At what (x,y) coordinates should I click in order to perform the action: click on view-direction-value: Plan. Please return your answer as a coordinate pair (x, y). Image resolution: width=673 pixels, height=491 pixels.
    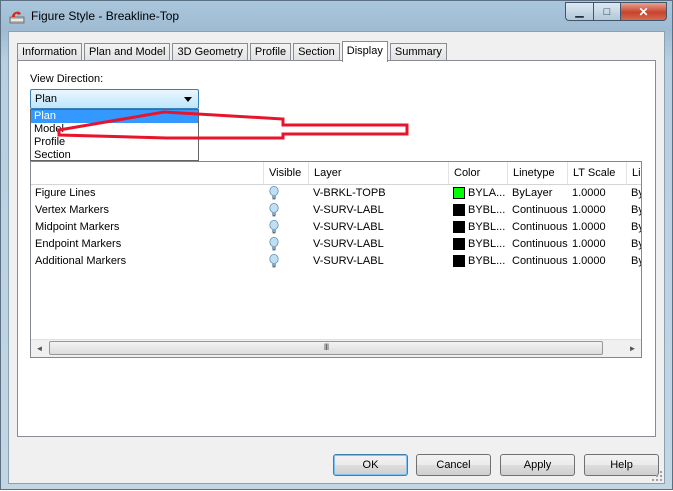
    Looking at the image, I should click on (46, 99).